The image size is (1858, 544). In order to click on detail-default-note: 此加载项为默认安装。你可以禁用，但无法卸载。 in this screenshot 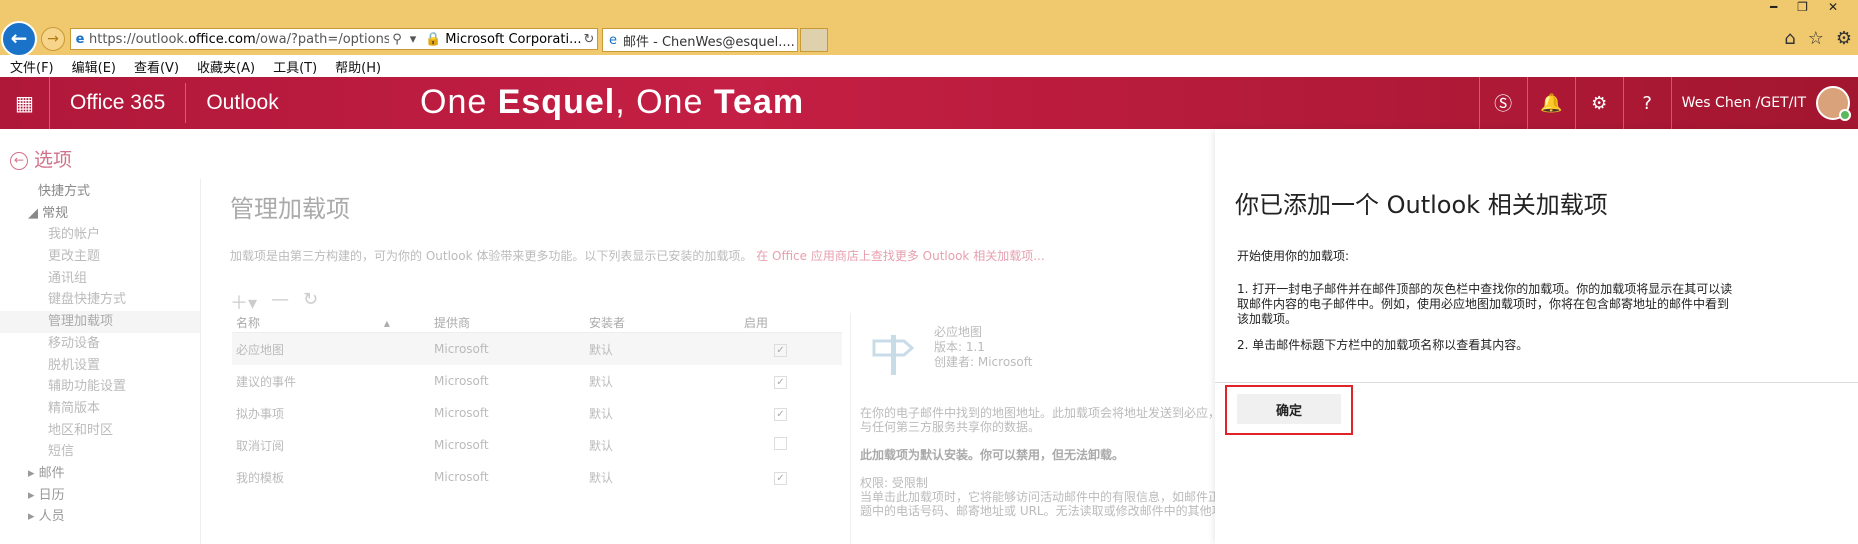, I will do `click(992, 455)`.